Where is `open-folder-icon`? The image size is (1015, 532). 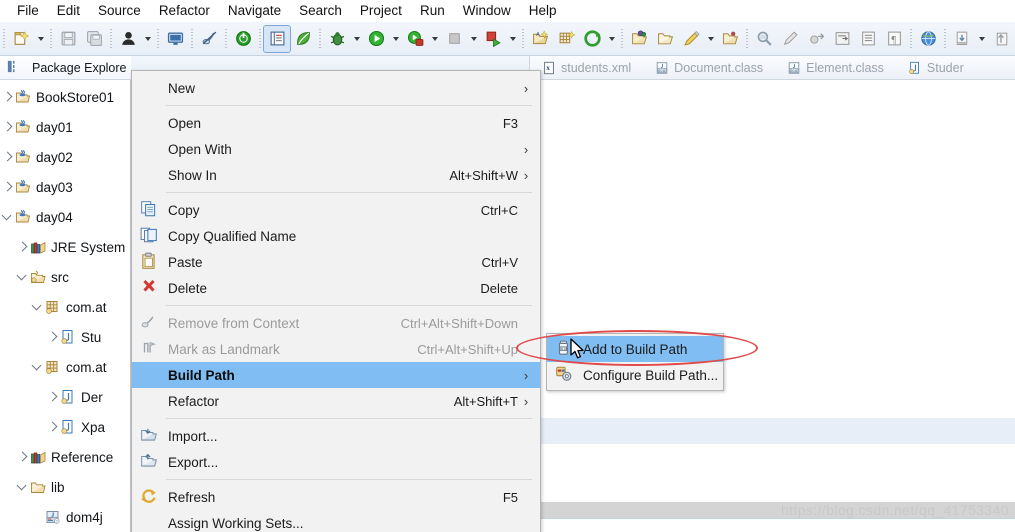
open-folder-icon is located at coordinates (730, 39).